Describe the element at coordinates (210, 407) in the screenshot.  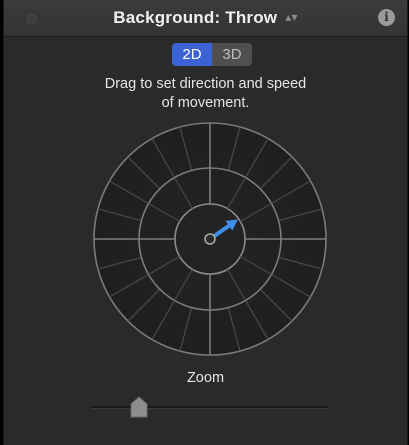
I see `zoom-slider-track` at that location.